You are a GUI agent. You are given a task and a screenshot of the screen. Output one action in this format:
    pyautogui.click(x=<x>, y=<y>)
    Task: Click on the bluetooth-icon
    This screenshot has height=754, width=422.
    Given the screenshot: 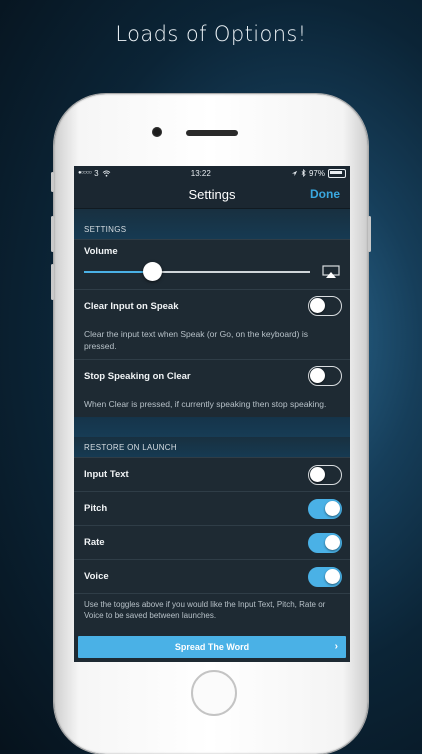 What is the action you would take?
    pyautogui.click(x=303, y=173)
    